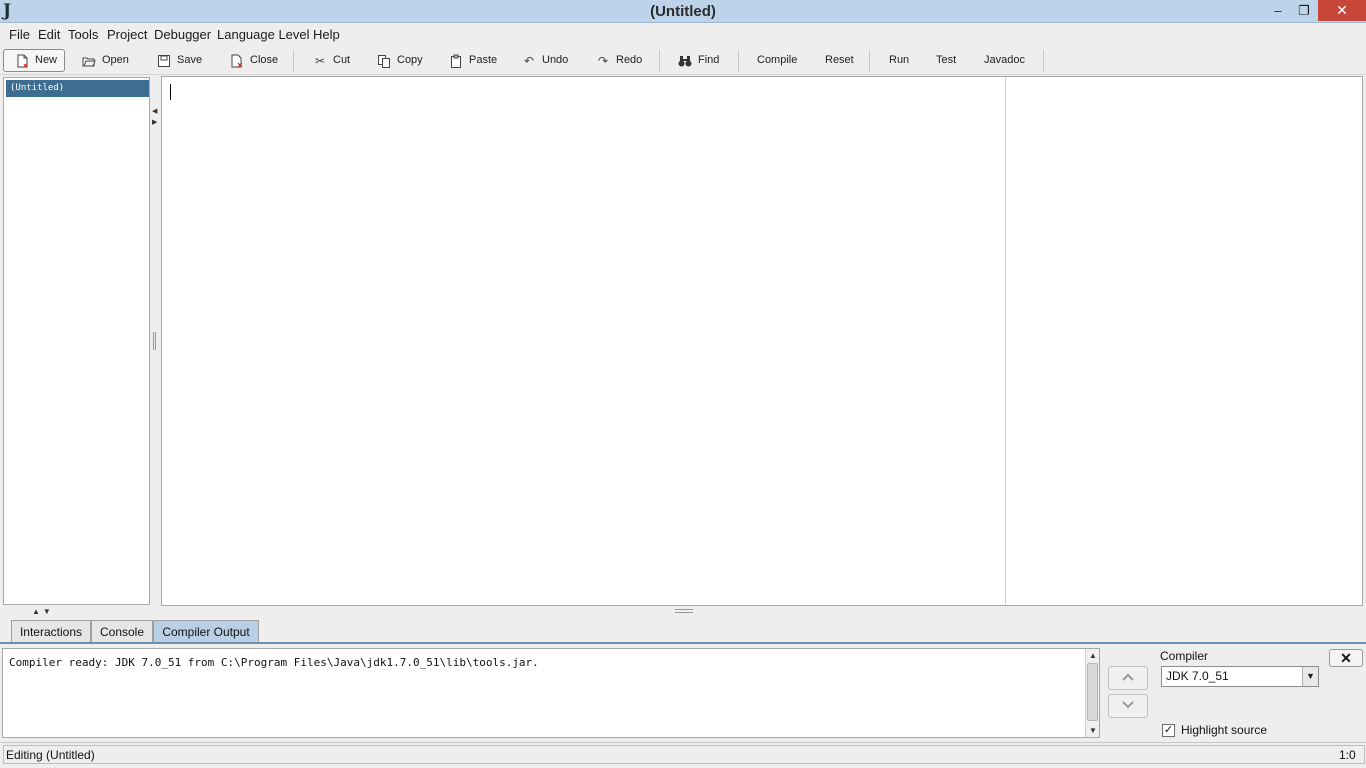 Image resolution: width=1366 pixels, height=768 pixels. I want to click on splitter-grip, so click(154, 341).